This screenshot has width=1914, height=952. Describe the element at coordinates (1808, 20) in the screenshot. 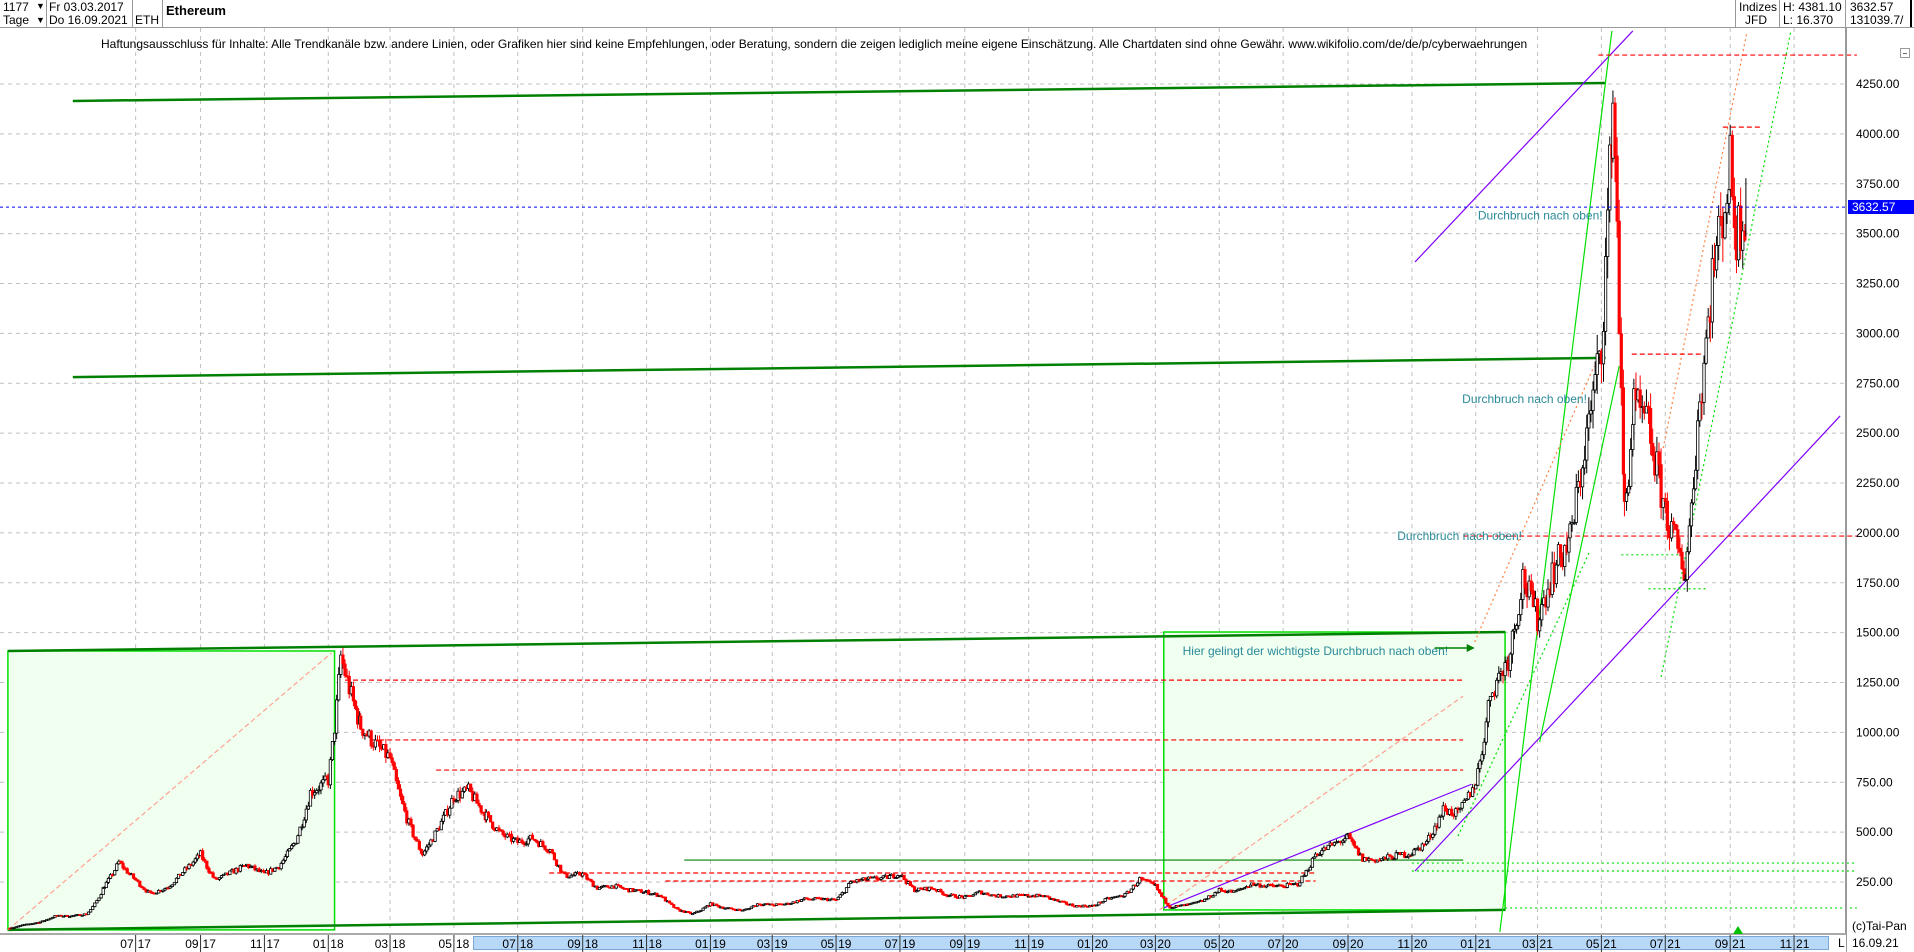

I see `low-value: L: 16.370` at that location.